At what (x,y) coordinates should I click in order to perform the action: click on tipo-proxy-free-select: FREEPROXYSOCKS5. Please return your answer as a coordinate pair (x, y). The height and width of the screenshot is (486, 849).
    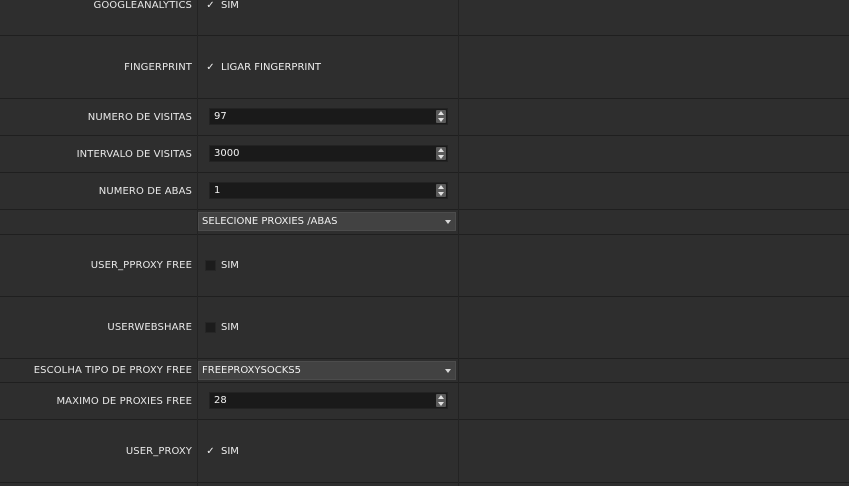
    Looking at the image, I should click on (327, 370).